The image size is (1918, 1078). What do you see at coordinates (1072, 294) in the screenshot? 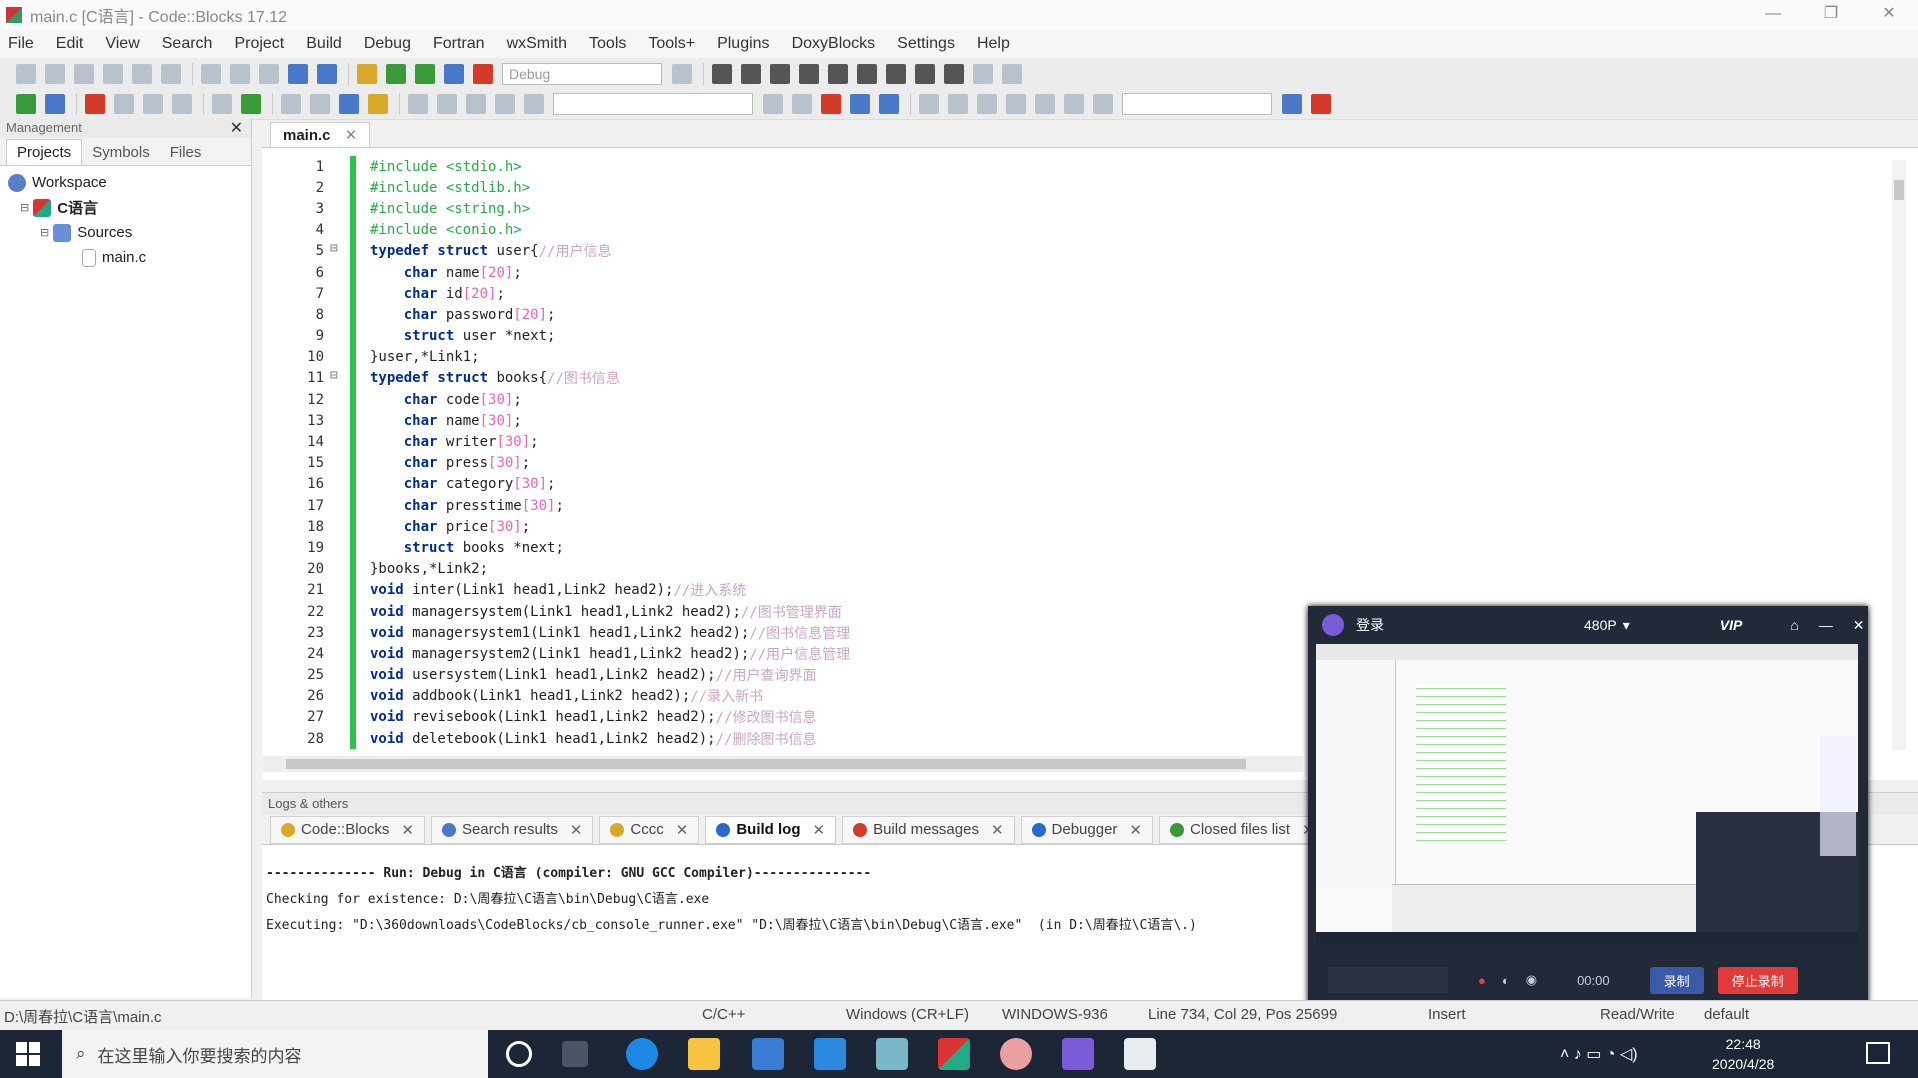
I see `code-line: 7 char id [20];` at bounding box center [1072, 294].